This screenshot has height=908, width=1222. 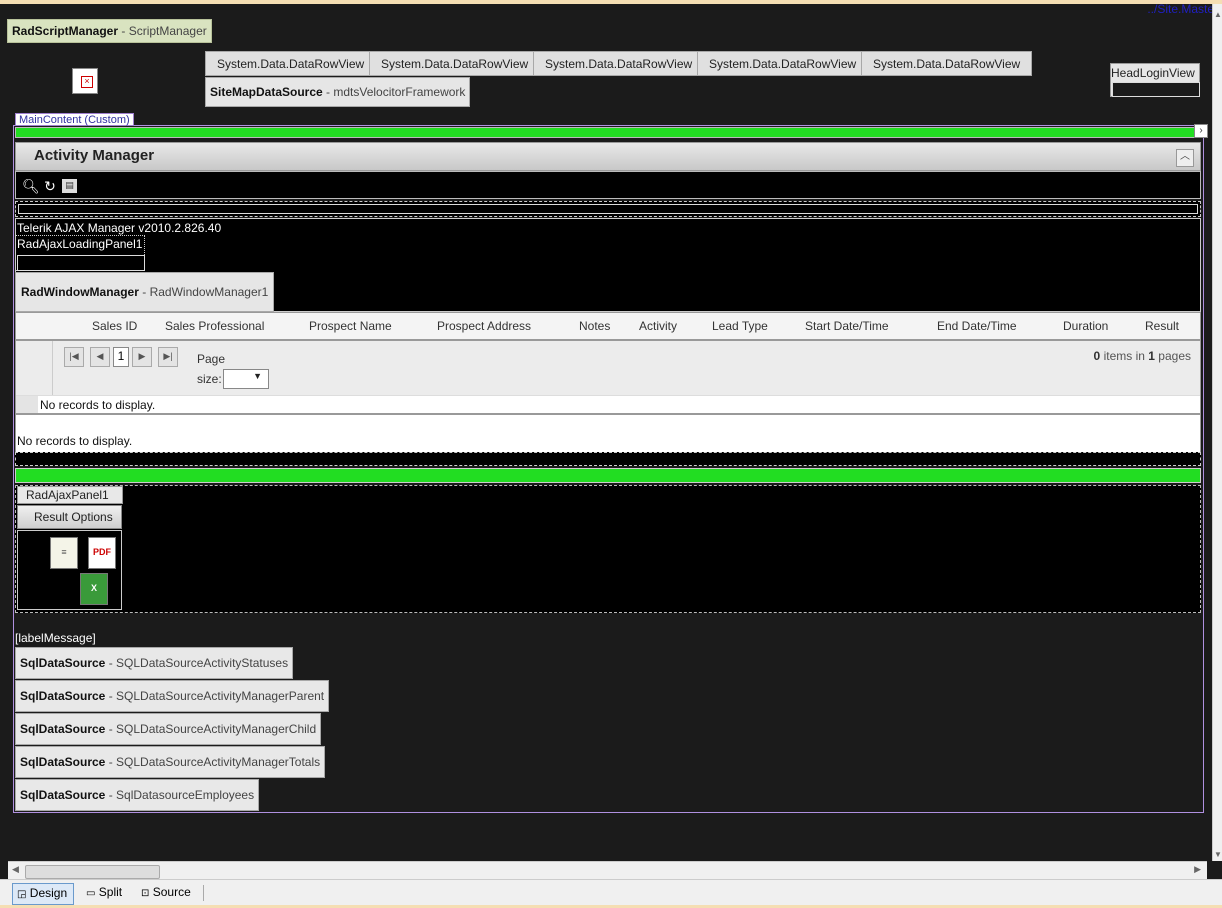 I want to click on column-header: Start Date/Time, so click(x=847, y=326).